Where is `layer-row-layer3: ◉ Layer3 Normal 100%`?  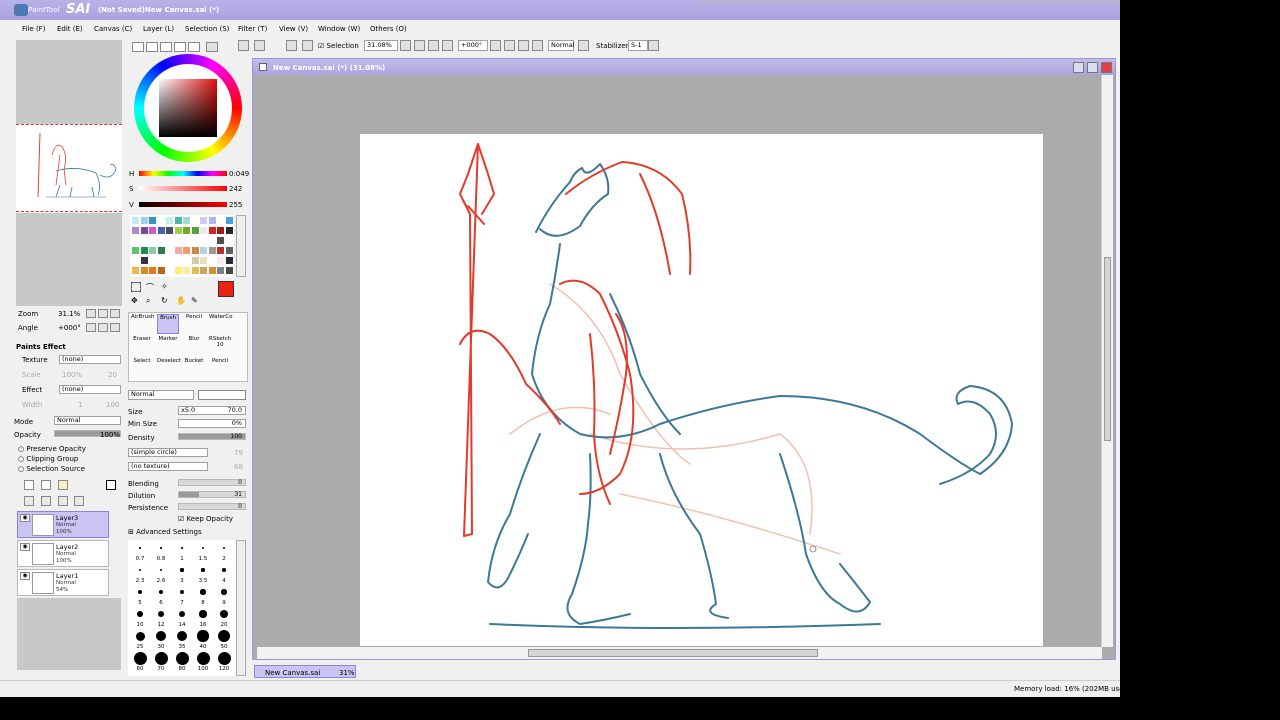
layer-row-layer3: ◉ Layer3 Normal 100% is located at coordinates (63, 524).